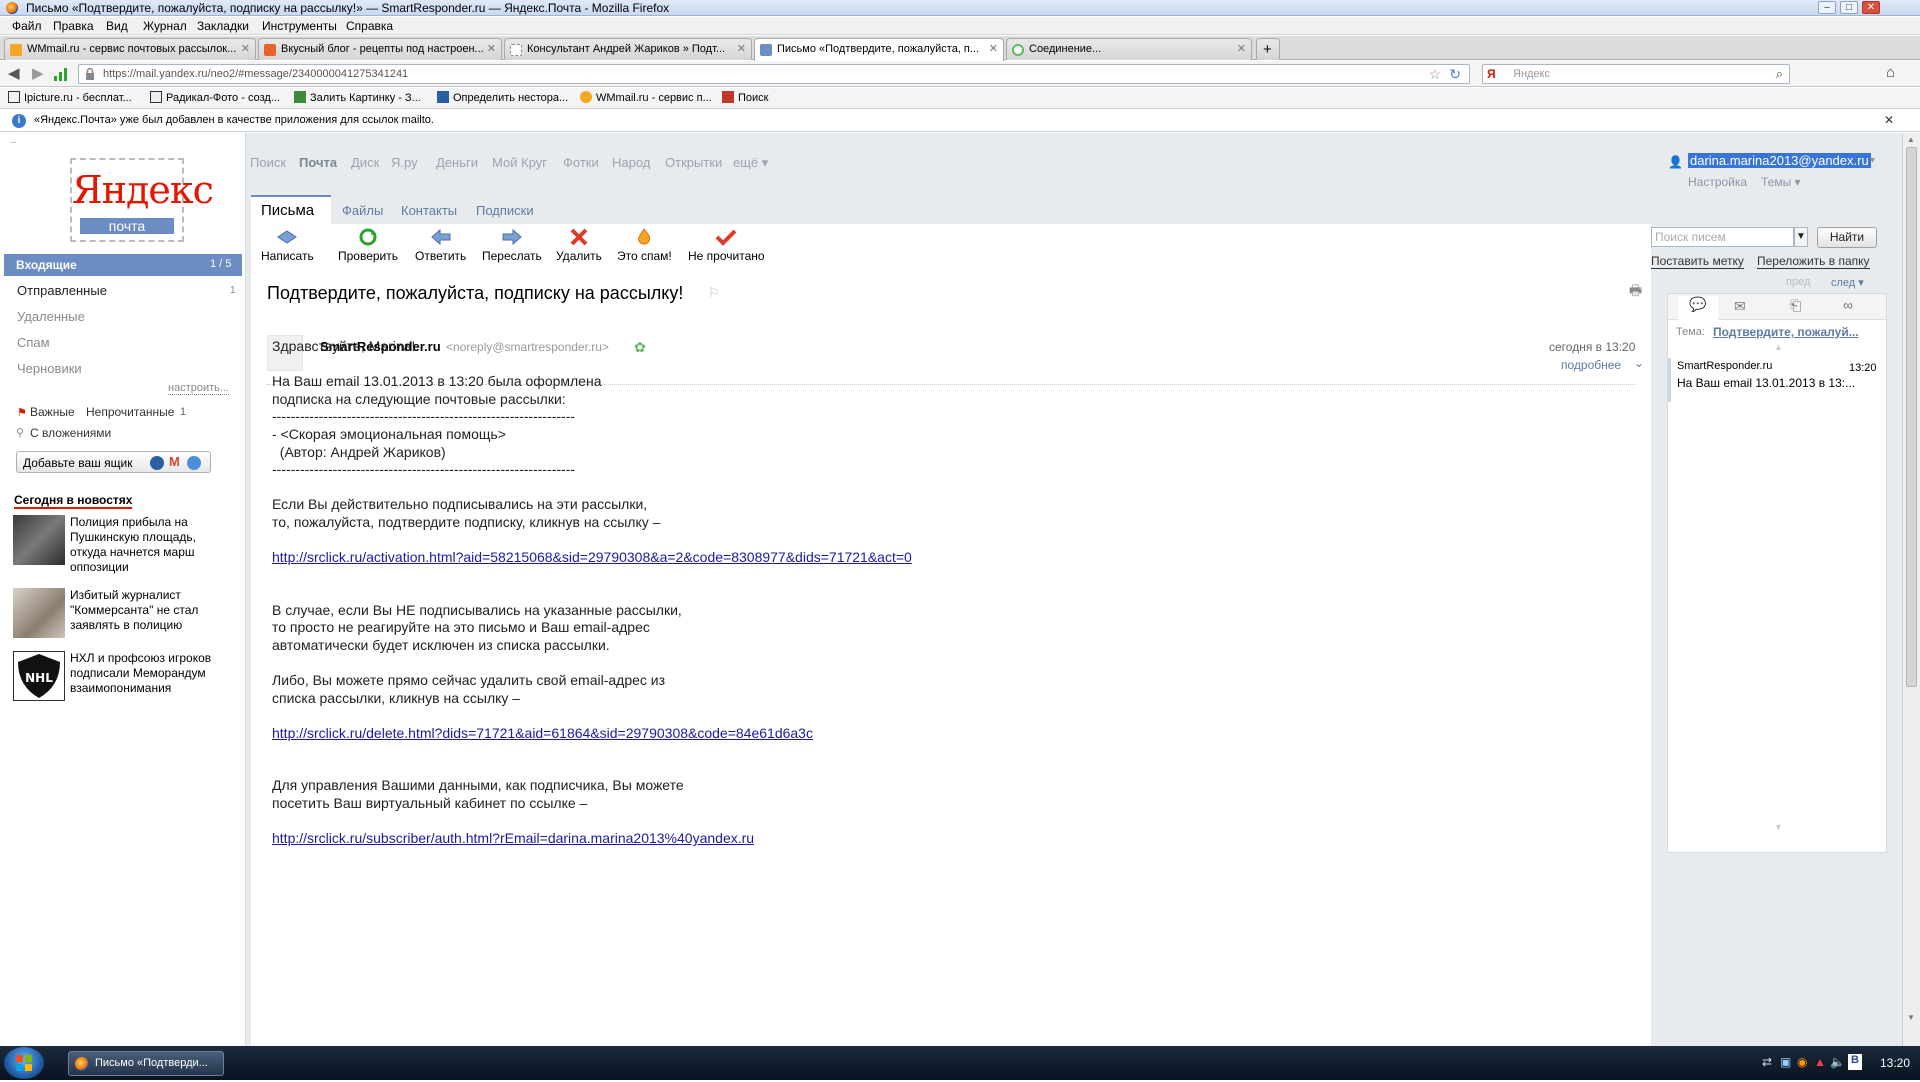  What do you see at coordinates (1722, 237) in the screenshot?
I see `mail-search-input: Поиск писем` at bounding box center [1722, 237].